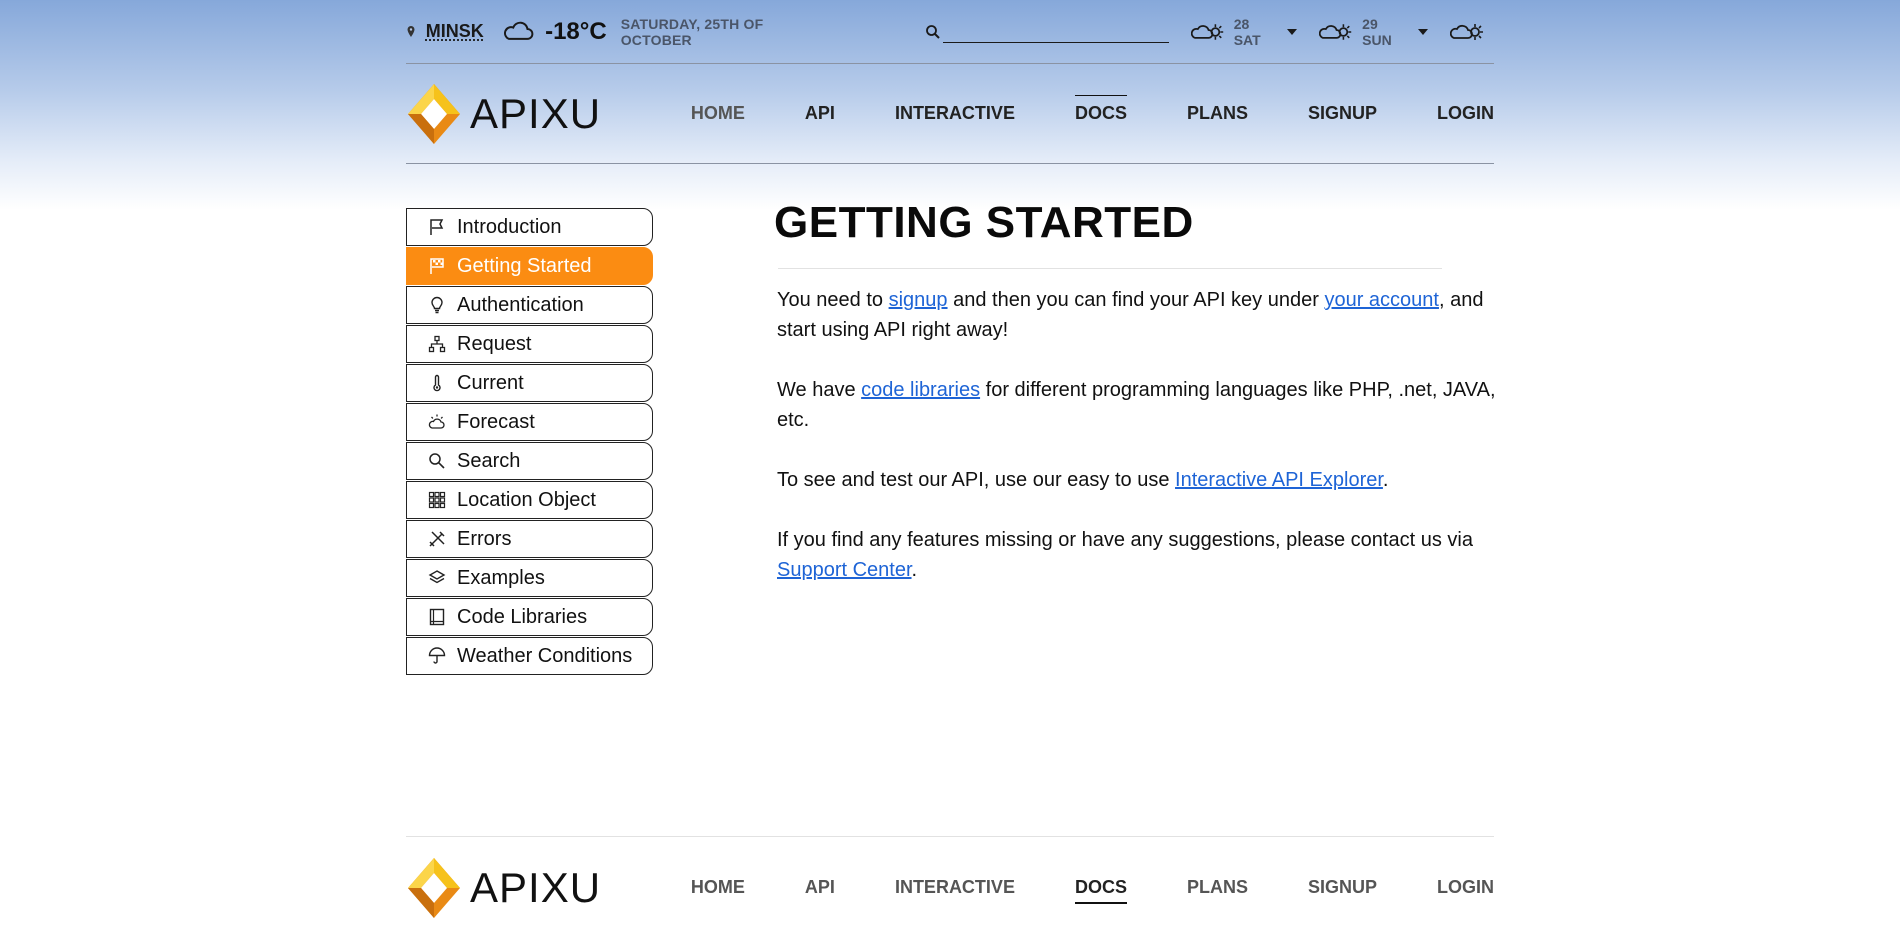 The height and width of the screenshot is (938, 1900). What do you see at coordinates (918, 300) in the screenshot?
I see `signup-link: signup` at bounding box center [918, 300].